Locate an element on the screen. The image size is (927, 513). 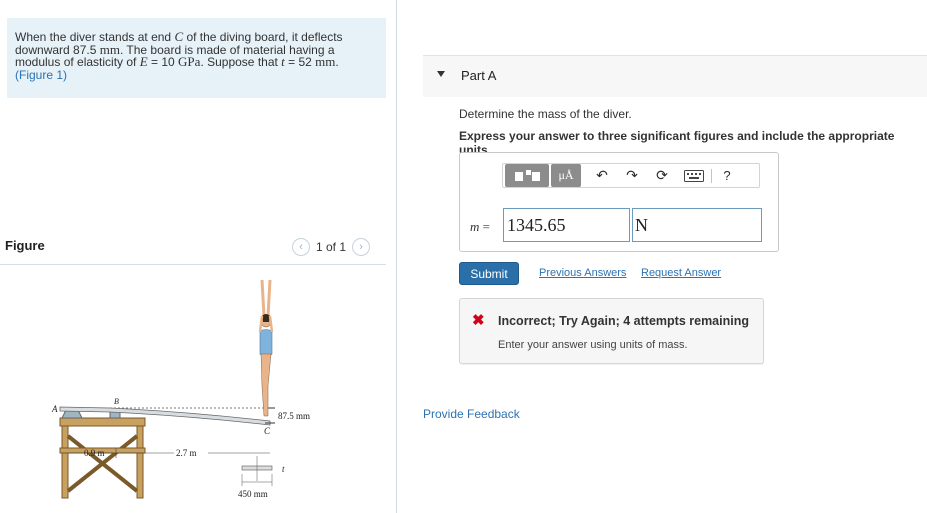
diving-board-figure: A B C 87.5 mm 0.9 m 2.7 m t 450 mm is located at coordinates (180, 389).